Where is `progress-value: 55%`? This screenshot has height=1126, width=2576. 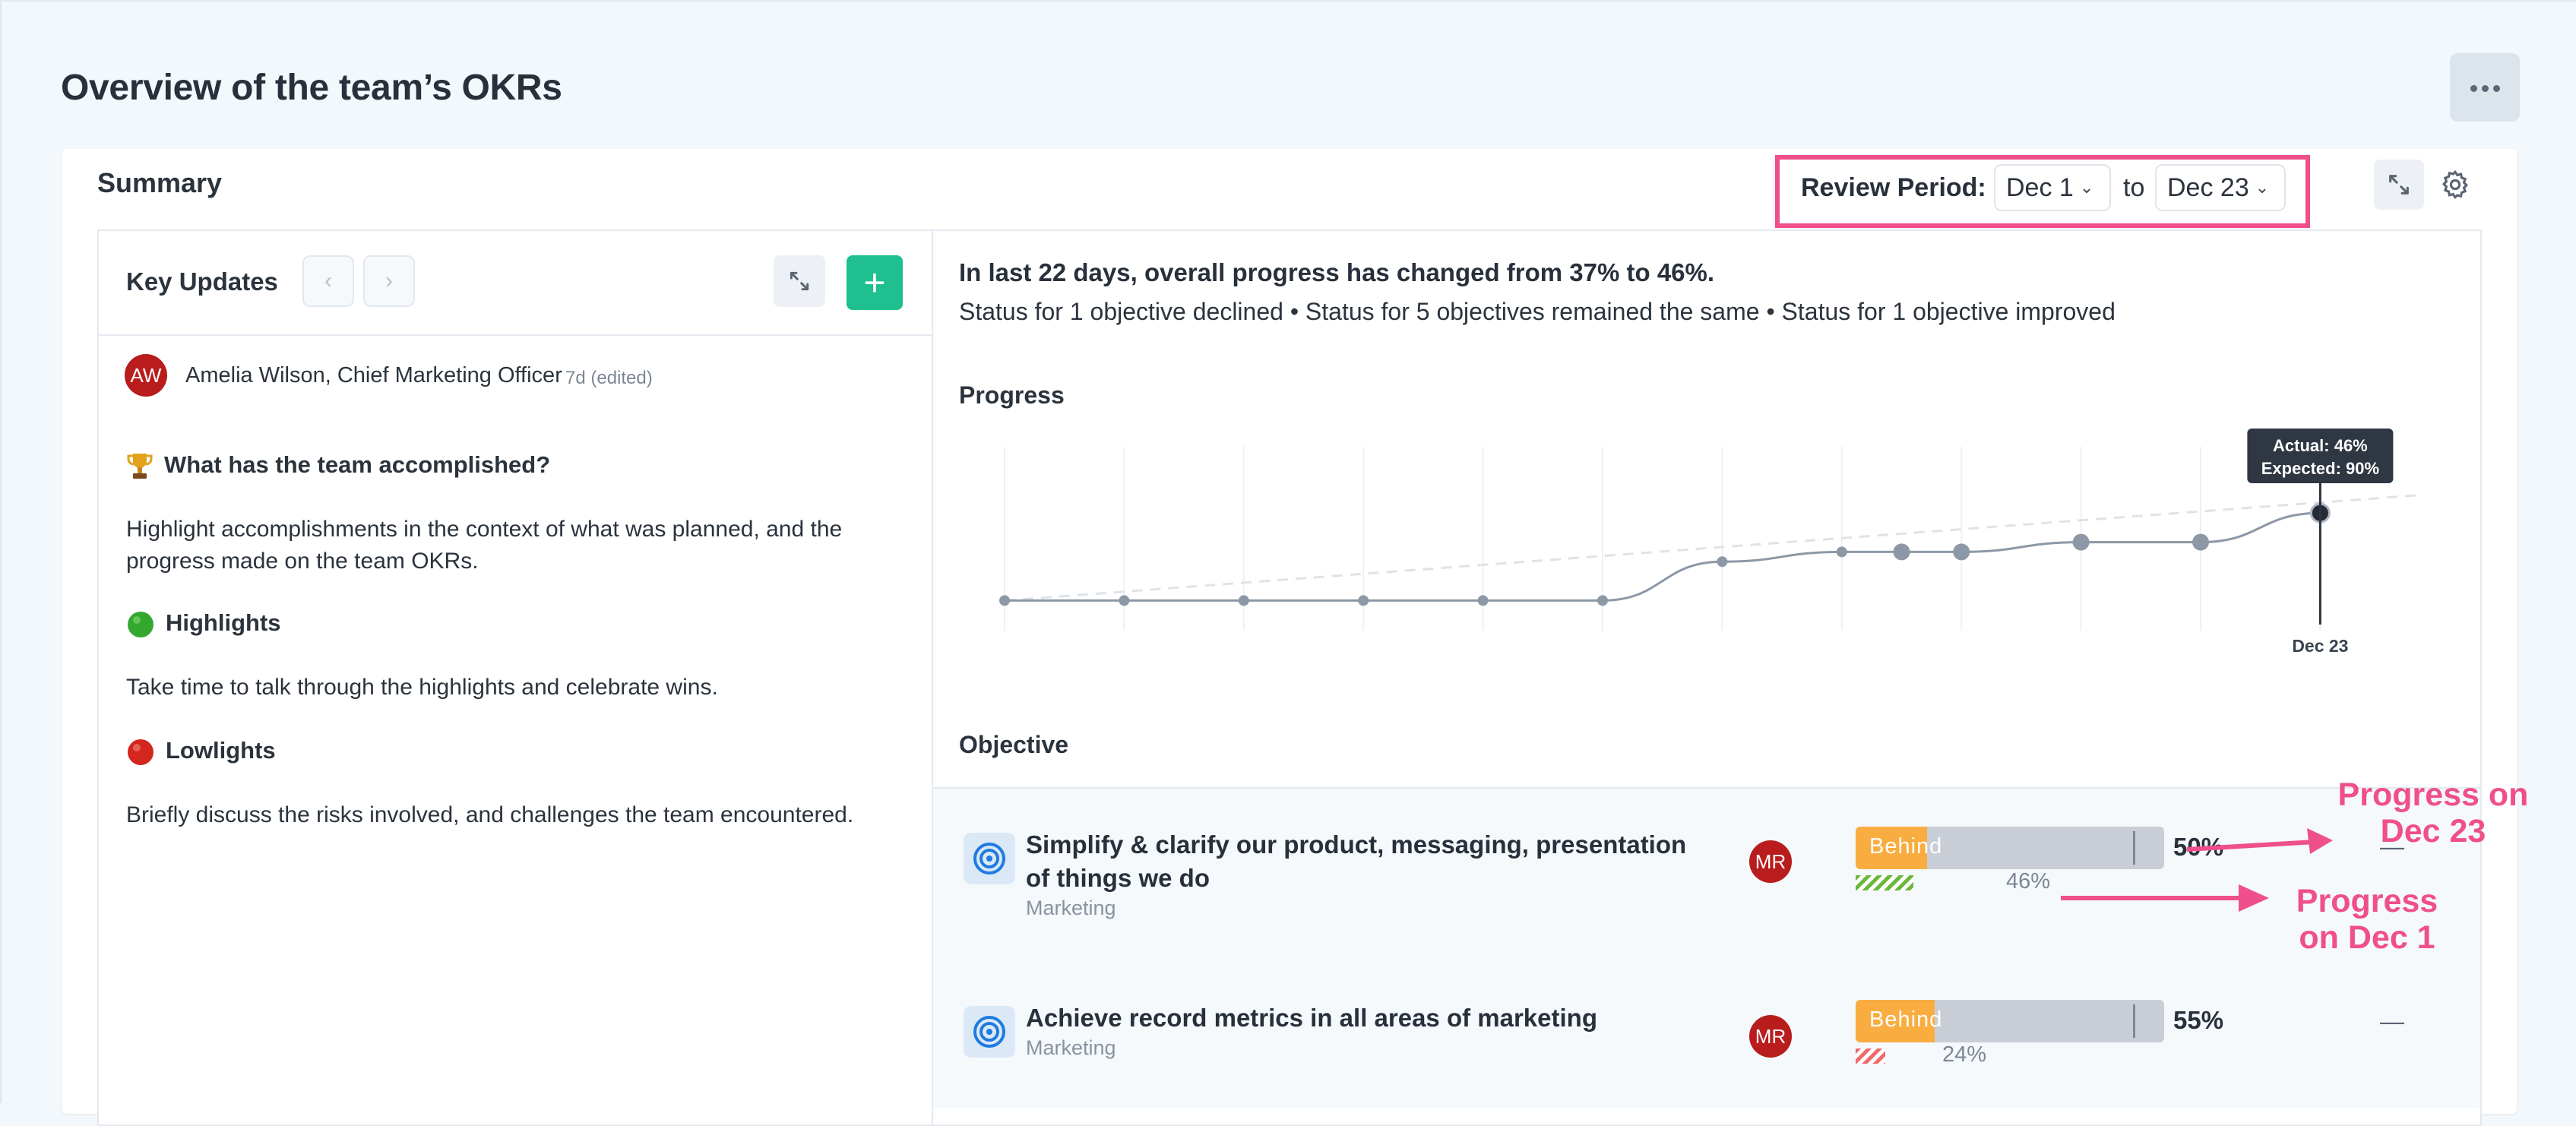
progress-value: 55% is located at coordinates (2198, 1020).